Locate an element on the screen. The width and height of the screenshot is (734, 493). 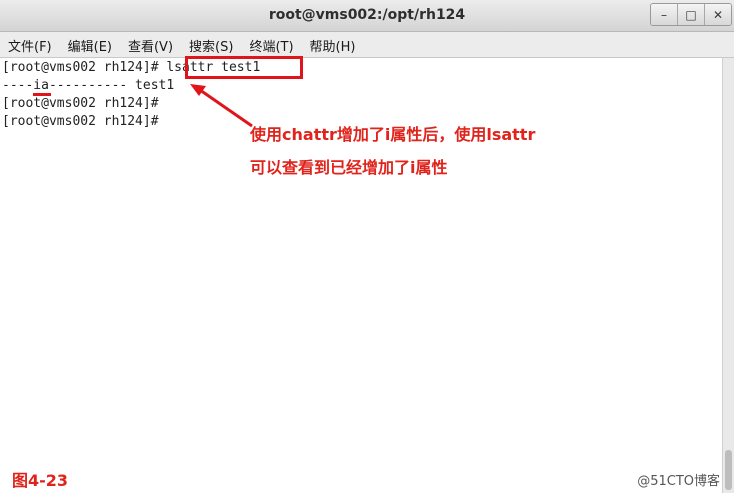
figure-label: 图4-23 is located at coordinates (40, 480).